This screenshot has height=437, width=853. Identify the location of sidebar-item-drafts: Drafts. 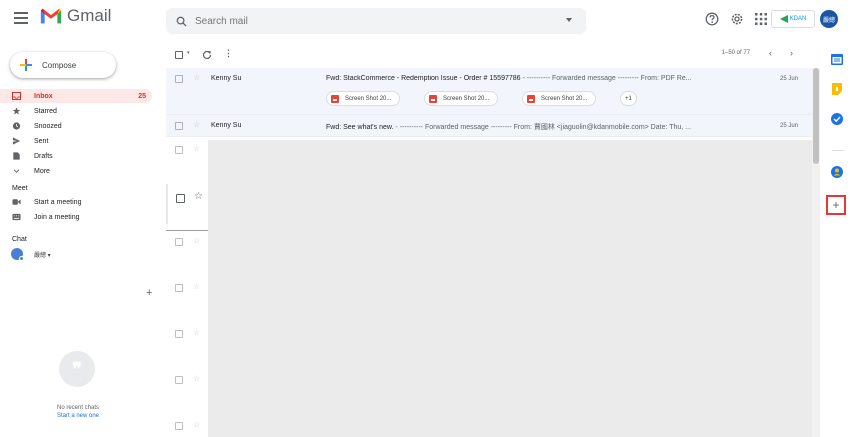
(76, 156).